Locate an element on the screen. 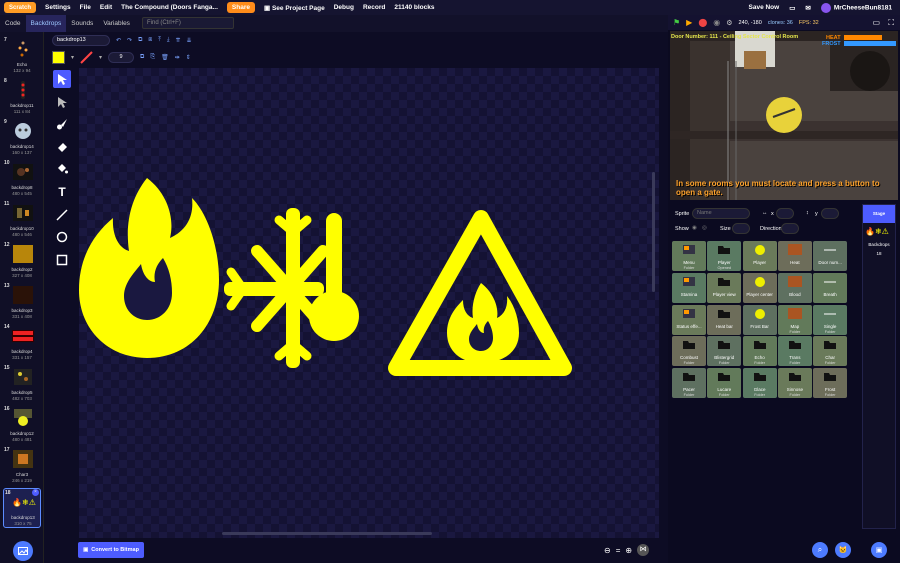 The image size is (900, 563). forward-icon: ⤒ is located at coordinates (159, 40).